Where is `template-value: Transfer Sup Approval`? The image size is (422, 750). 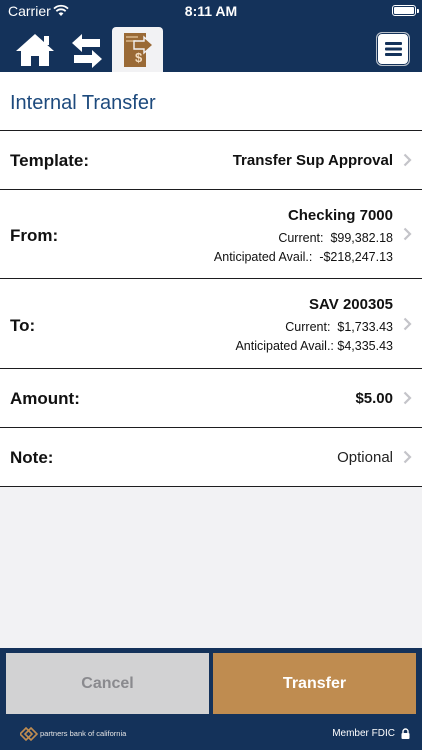 template-value: Transfer Sup Approval is located at coordinates (312, 160).